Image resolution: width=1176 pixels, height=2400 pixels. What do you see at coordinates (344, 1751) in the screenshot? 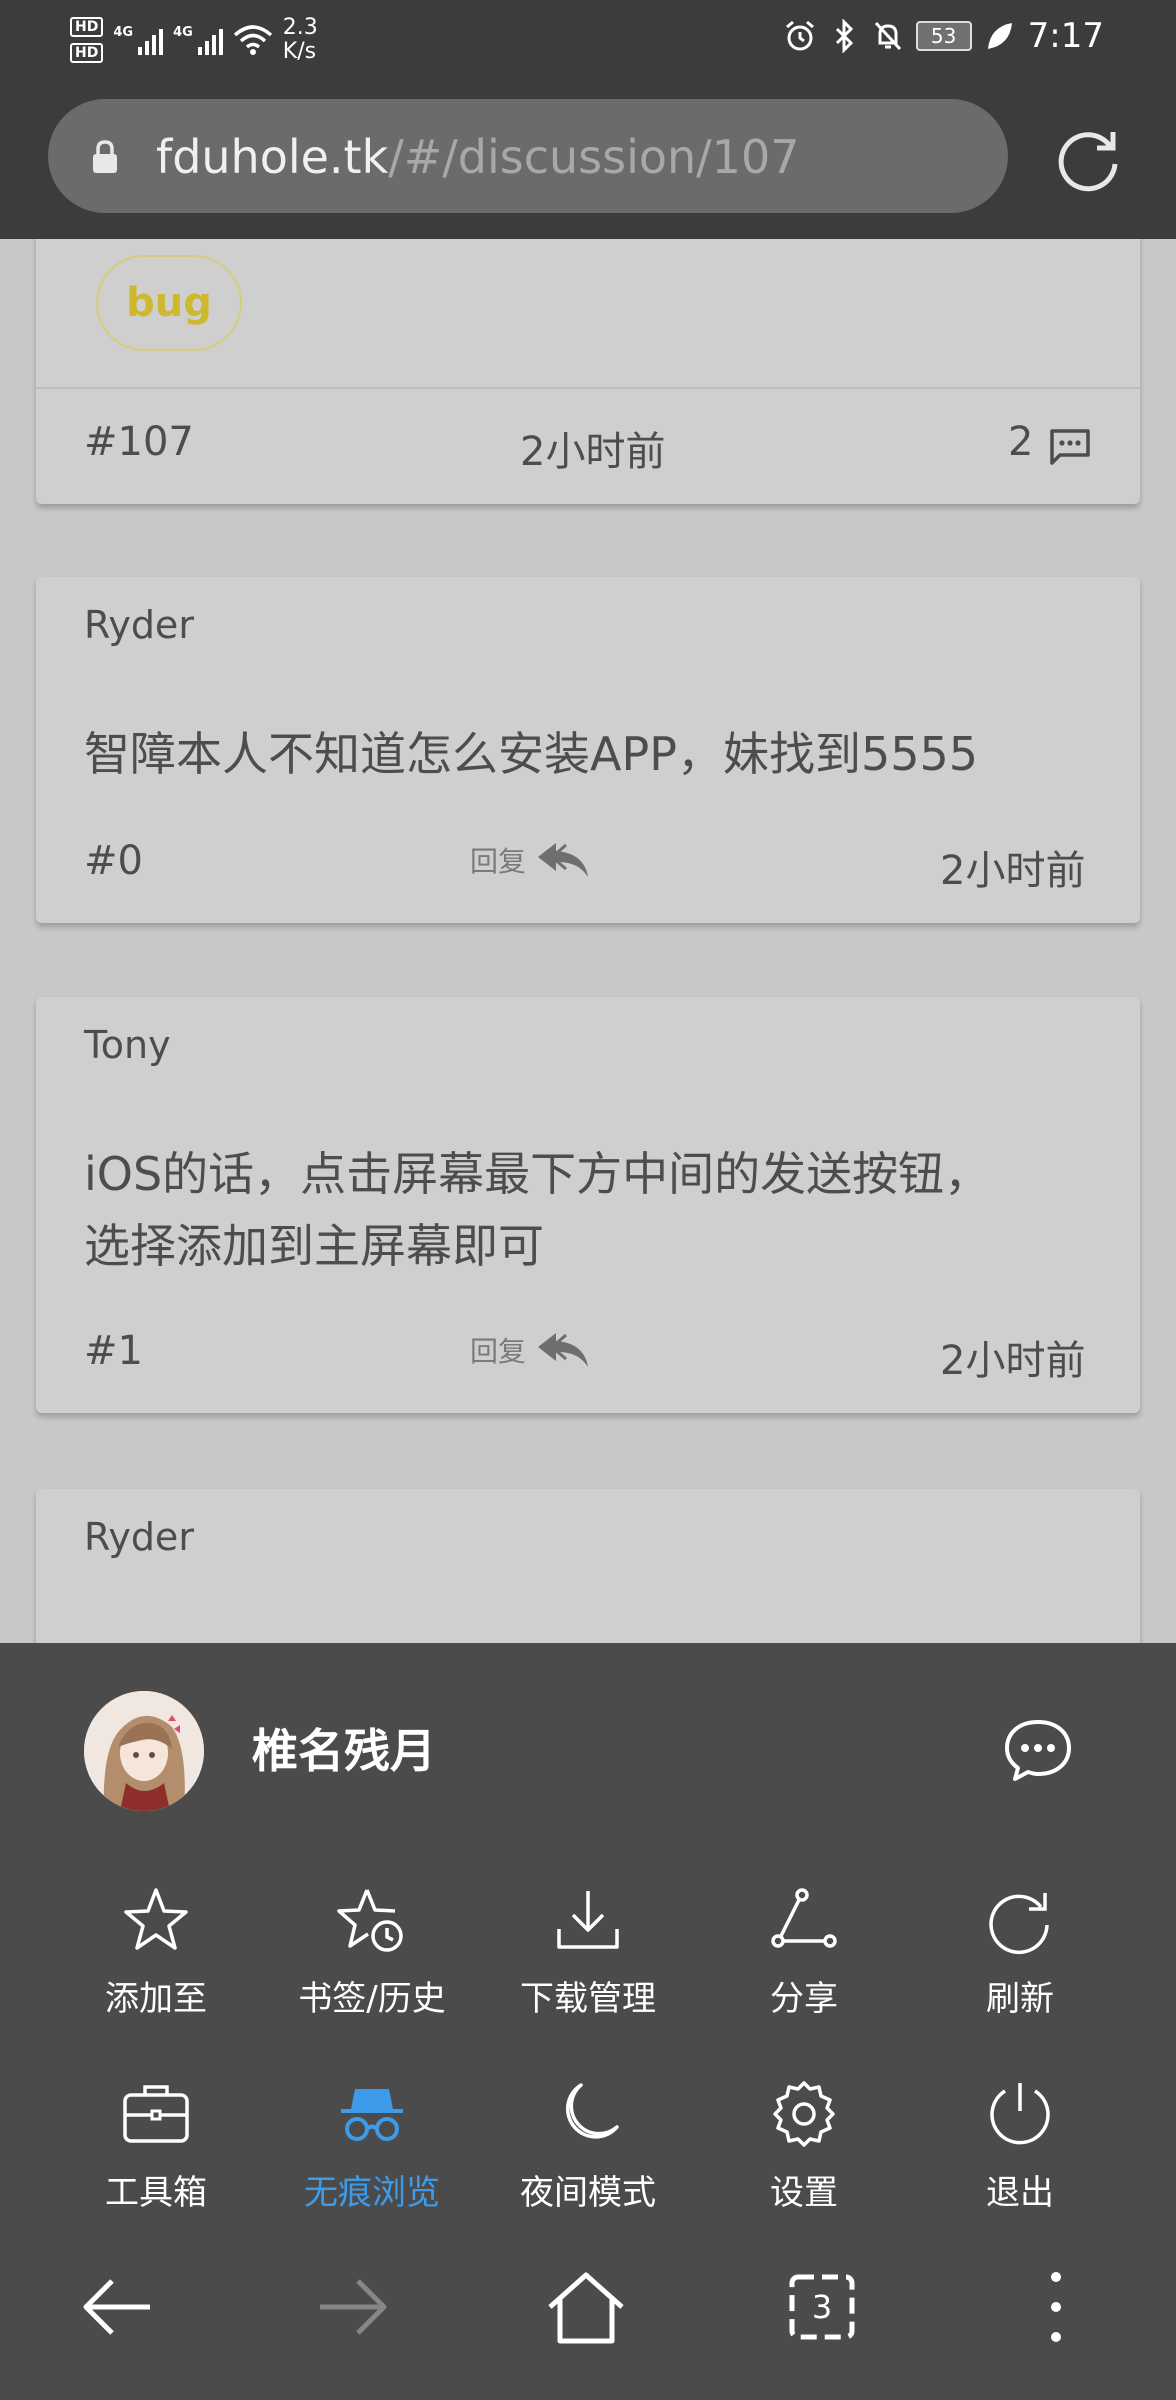
I see `username: 椎名残月` at bounding box center [344, 1751].